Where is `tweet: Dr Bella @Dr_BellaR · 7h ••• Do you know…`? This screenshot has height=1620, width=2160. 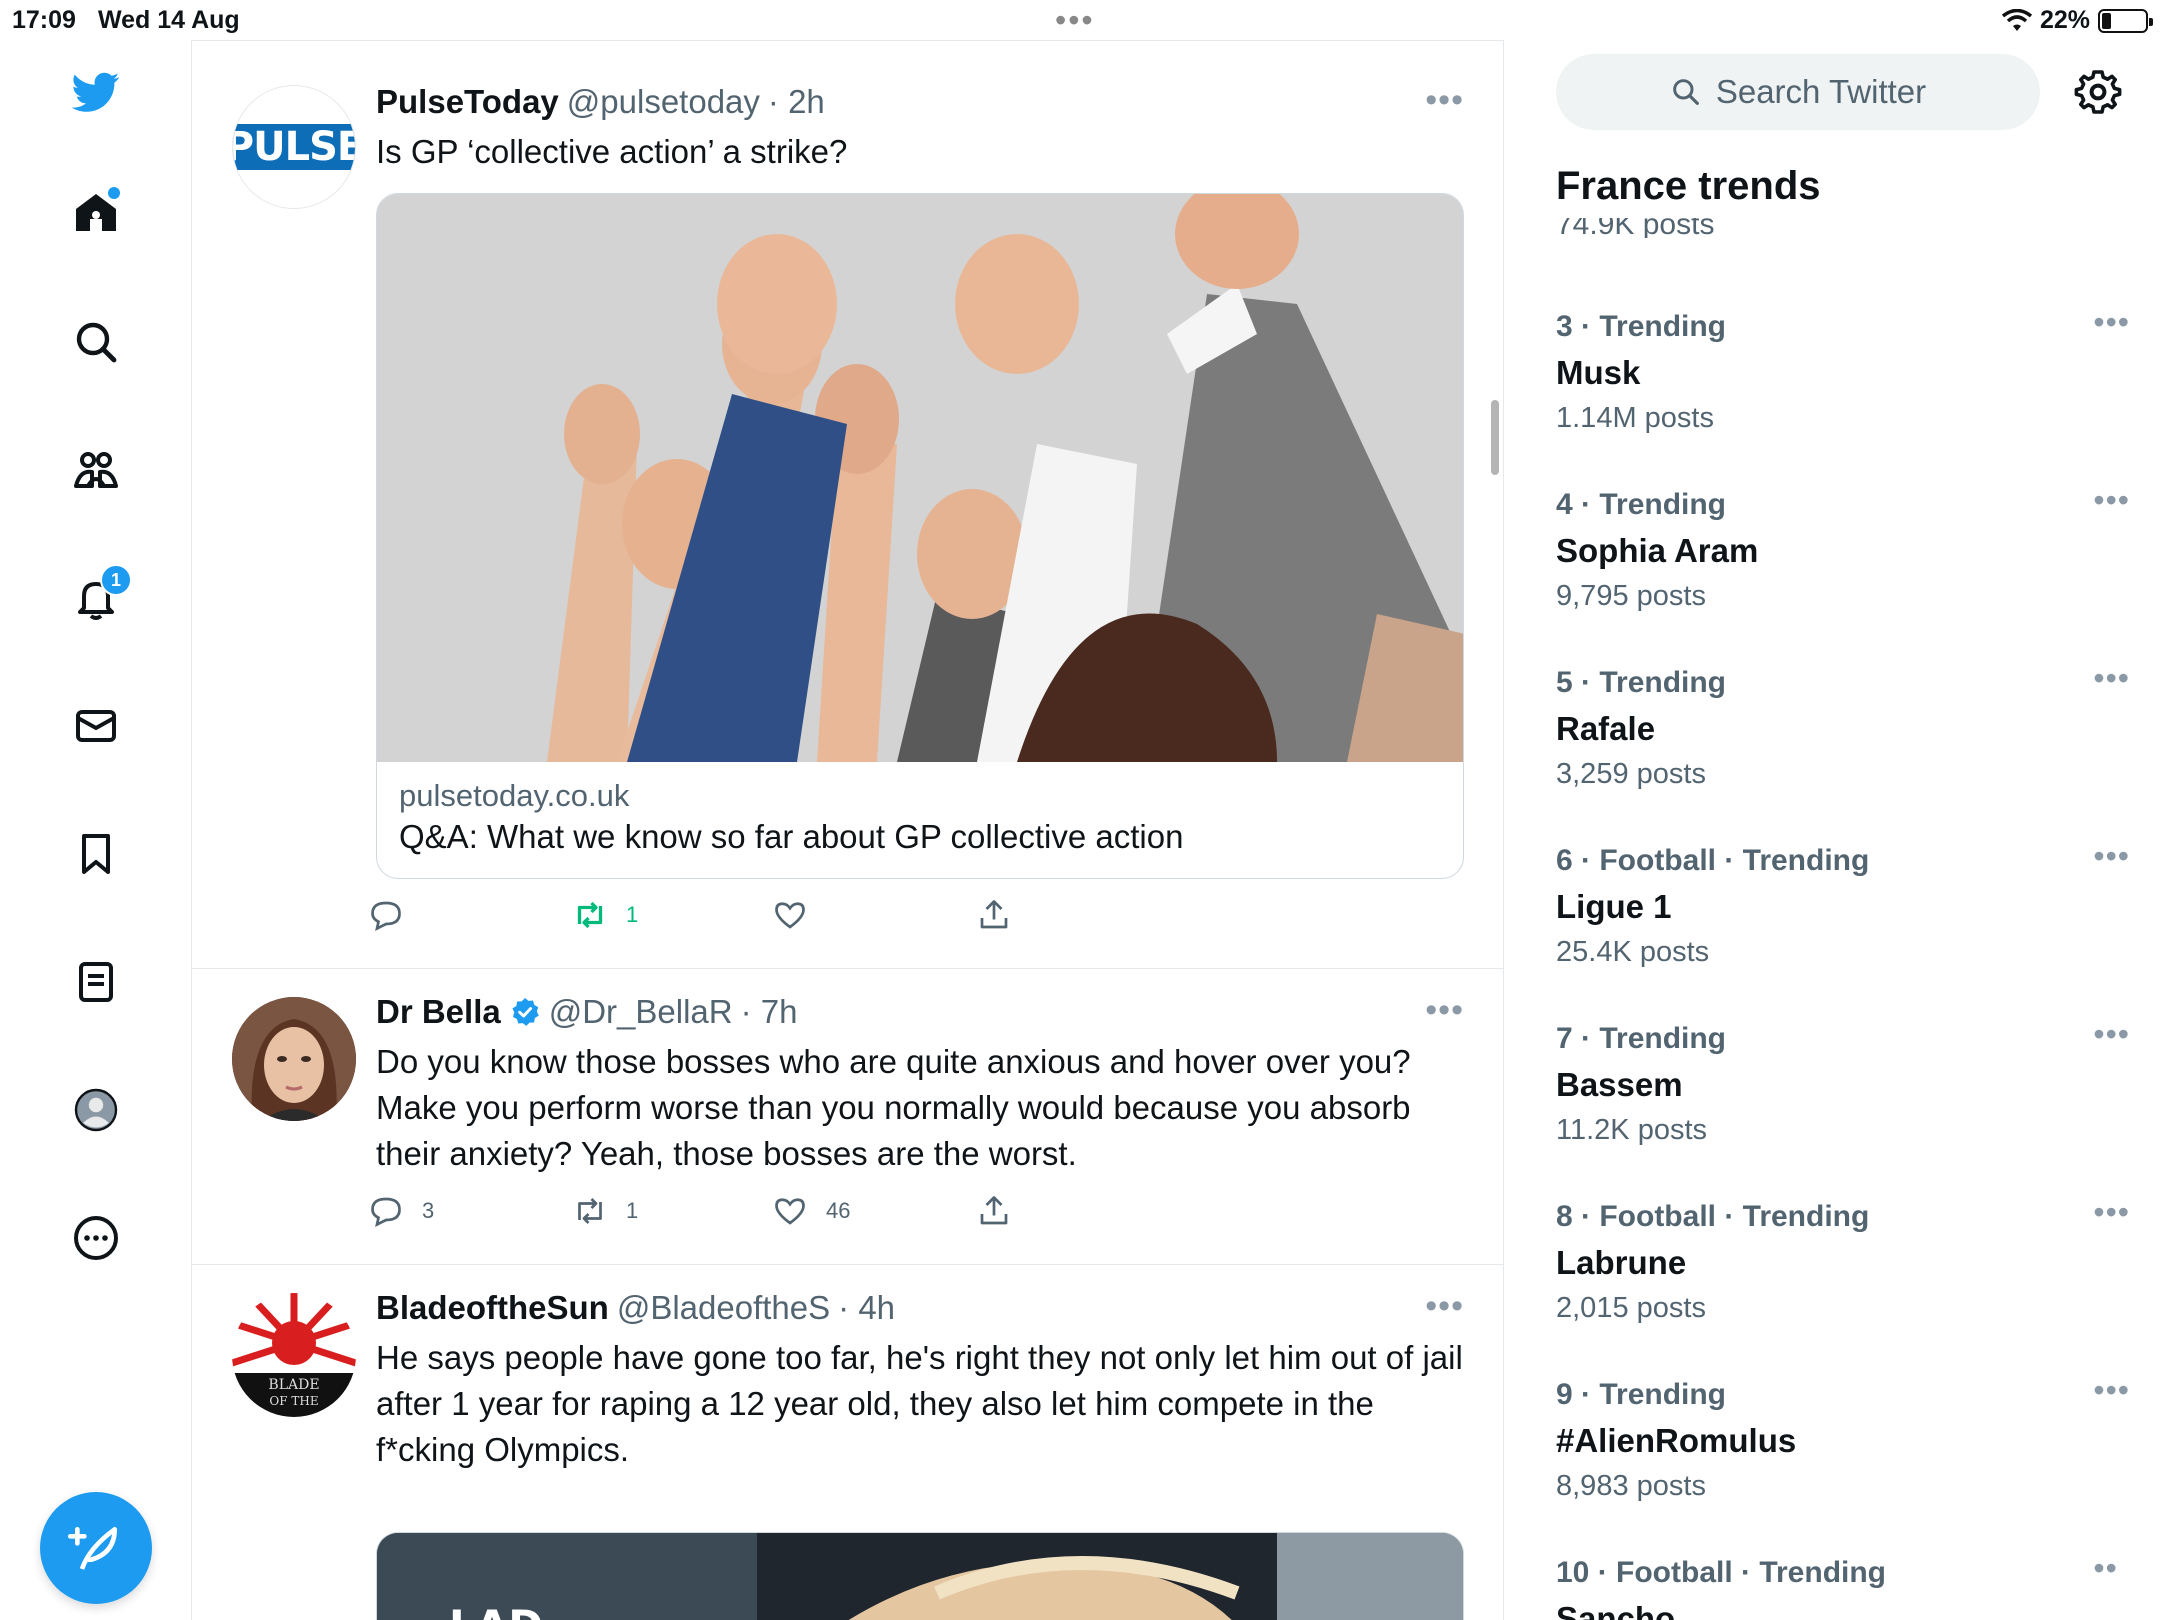
tweet: Dr Bella @Dr_BellaR · 7h ••• Do you know… is located at coordinates (847, 1117).